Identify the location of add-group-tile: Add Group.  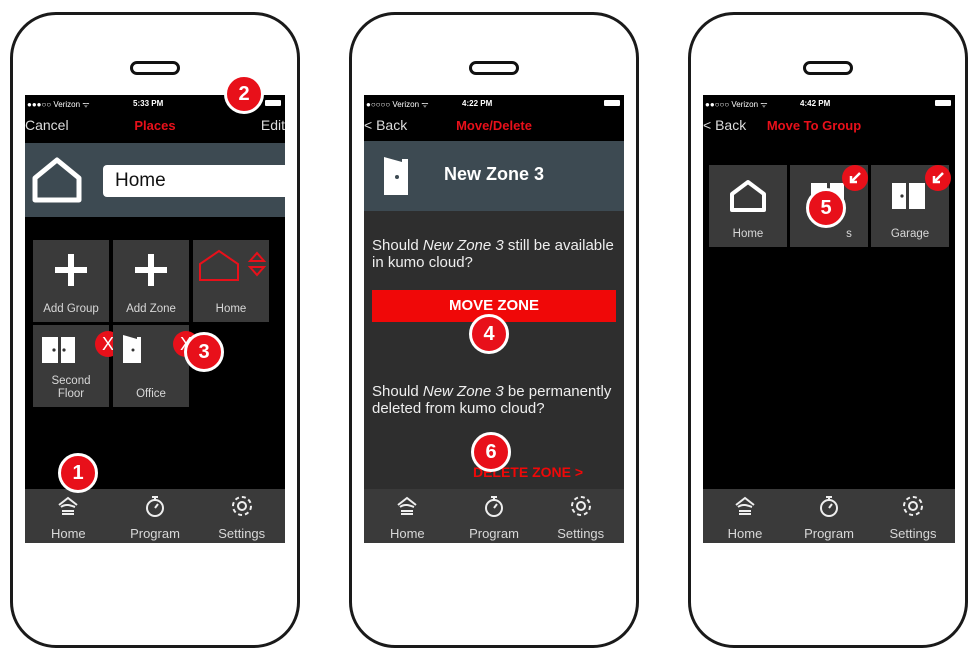
(71, 281).